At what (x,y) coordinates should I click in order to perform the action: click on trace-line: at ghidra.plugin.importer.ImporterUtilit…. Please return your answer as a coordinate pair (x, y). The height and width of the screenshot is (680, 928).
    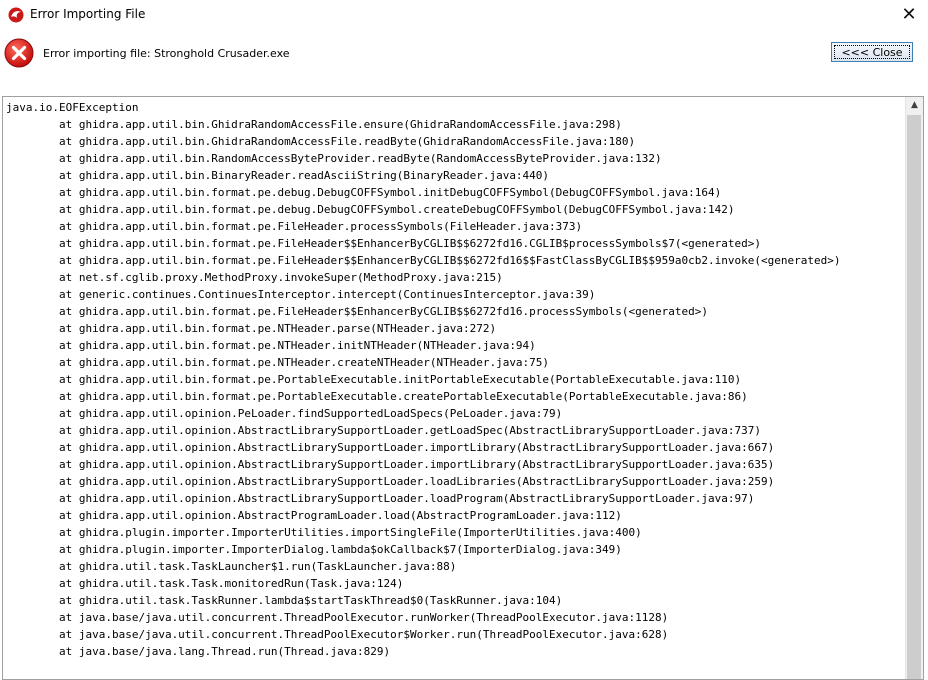
    Looking at the image, I should click on (324, 532).